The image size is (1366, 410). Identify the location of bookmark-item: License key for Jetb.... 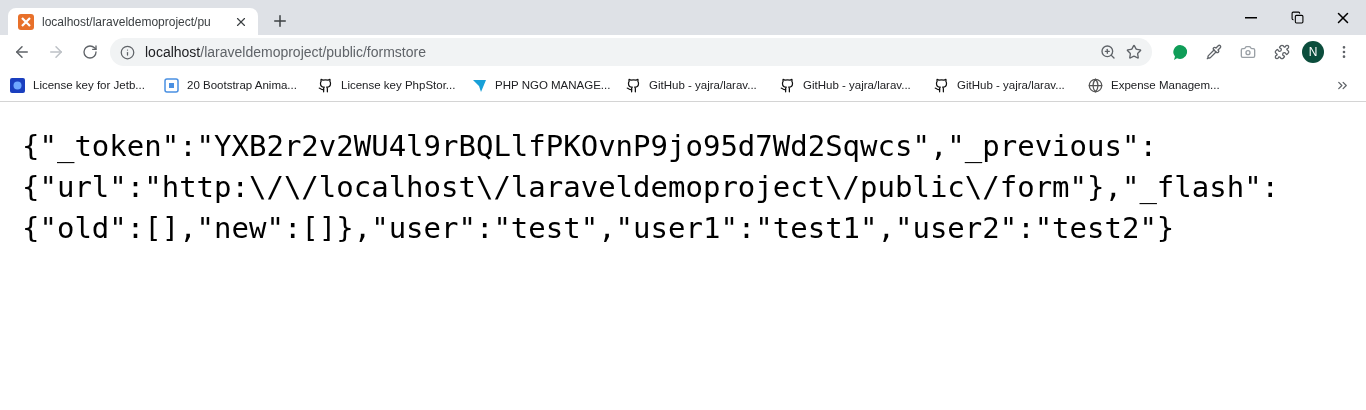
(80, 85).